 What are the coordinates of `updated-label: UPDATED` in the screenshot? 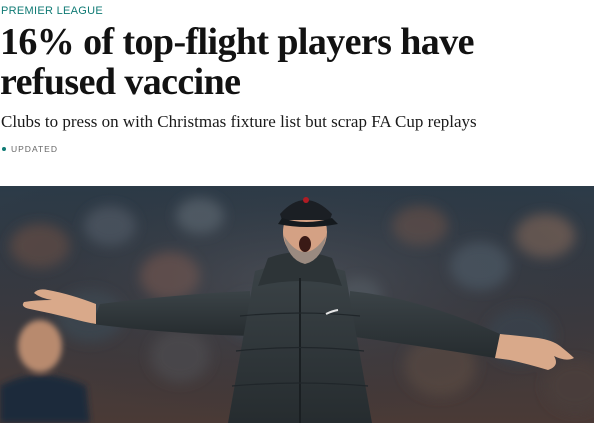 It's located at (34, 149).